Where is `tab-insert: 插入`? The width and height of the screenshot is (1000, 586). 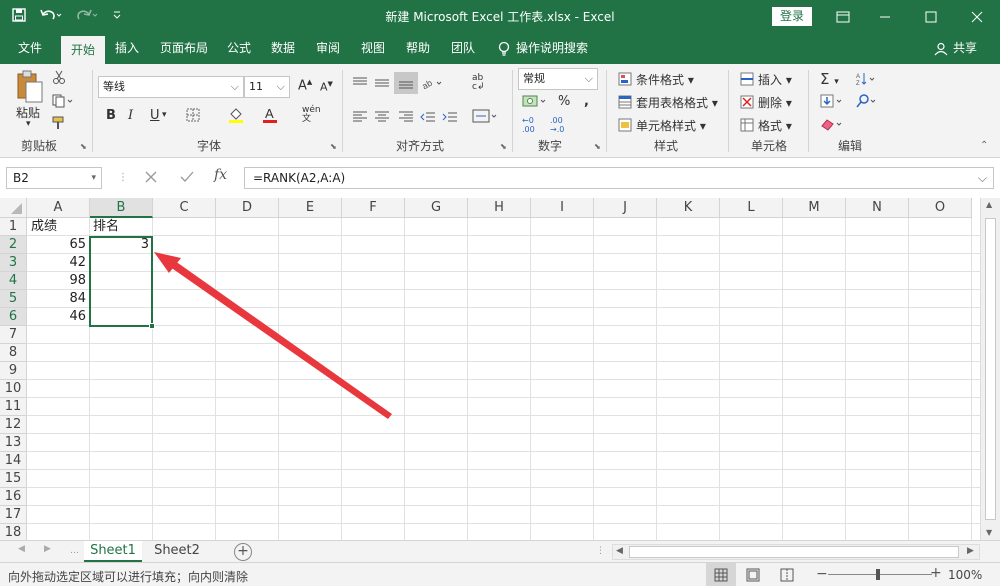 tab-insert: 插入 is located at coordinates (127, 48).